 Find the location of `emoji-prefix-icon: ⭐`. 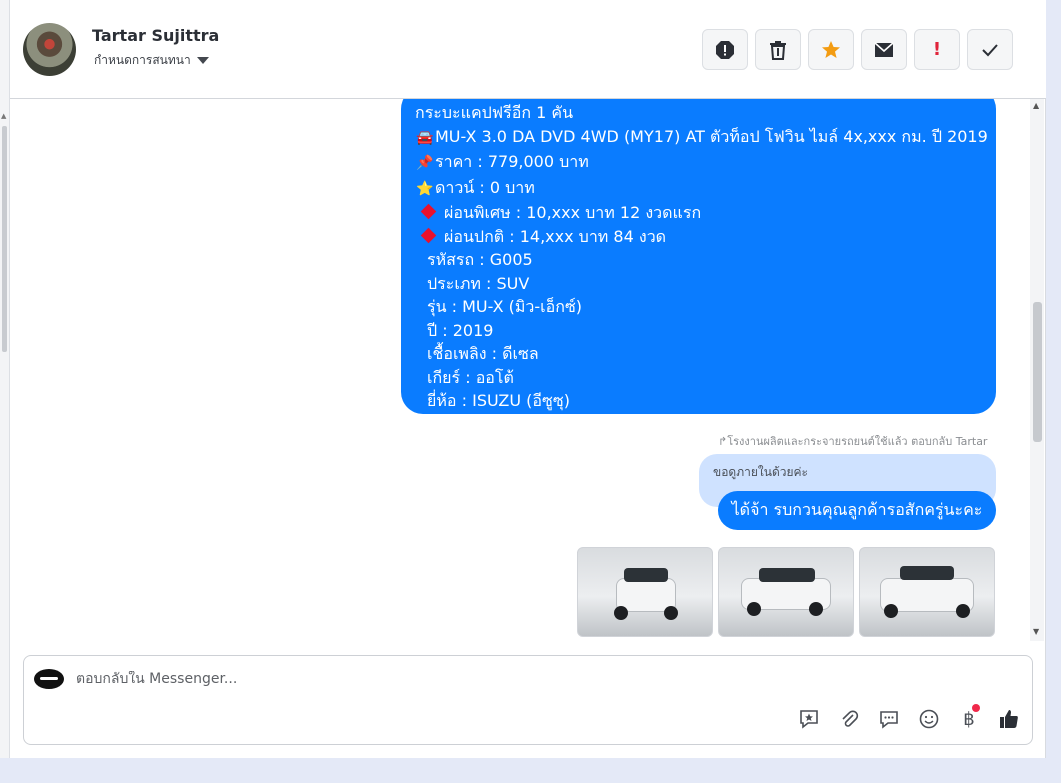

emoji-prefix-icon: ⭐ is located at coordinates (425, 188).